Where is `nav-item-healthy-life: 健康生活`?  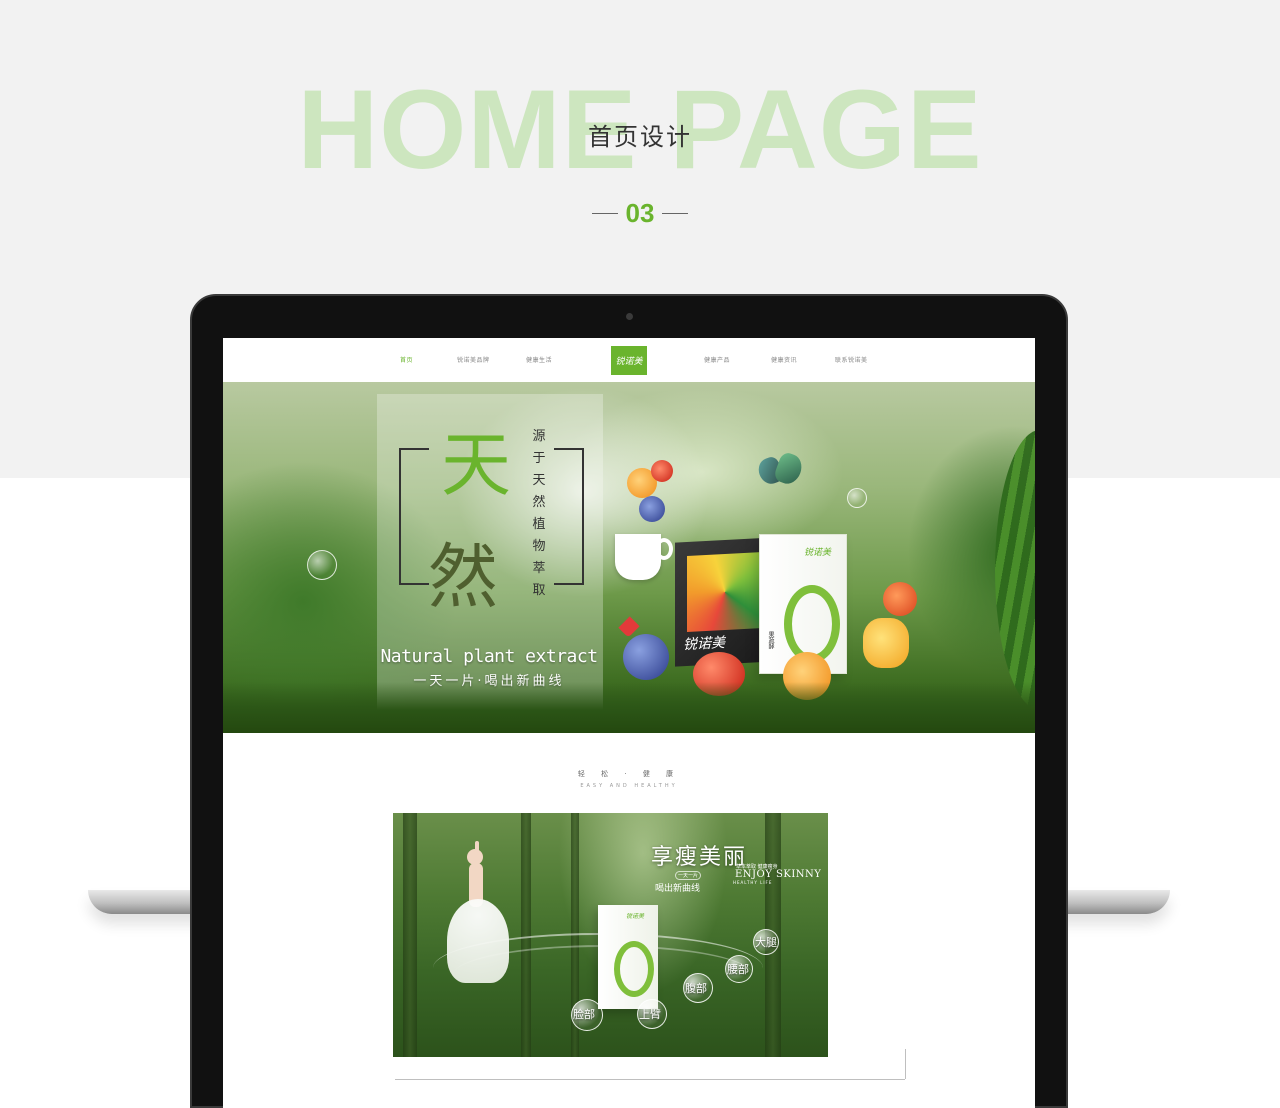 nav-item-healthy-life: 健康生活 is located at coordinates (539, 359).